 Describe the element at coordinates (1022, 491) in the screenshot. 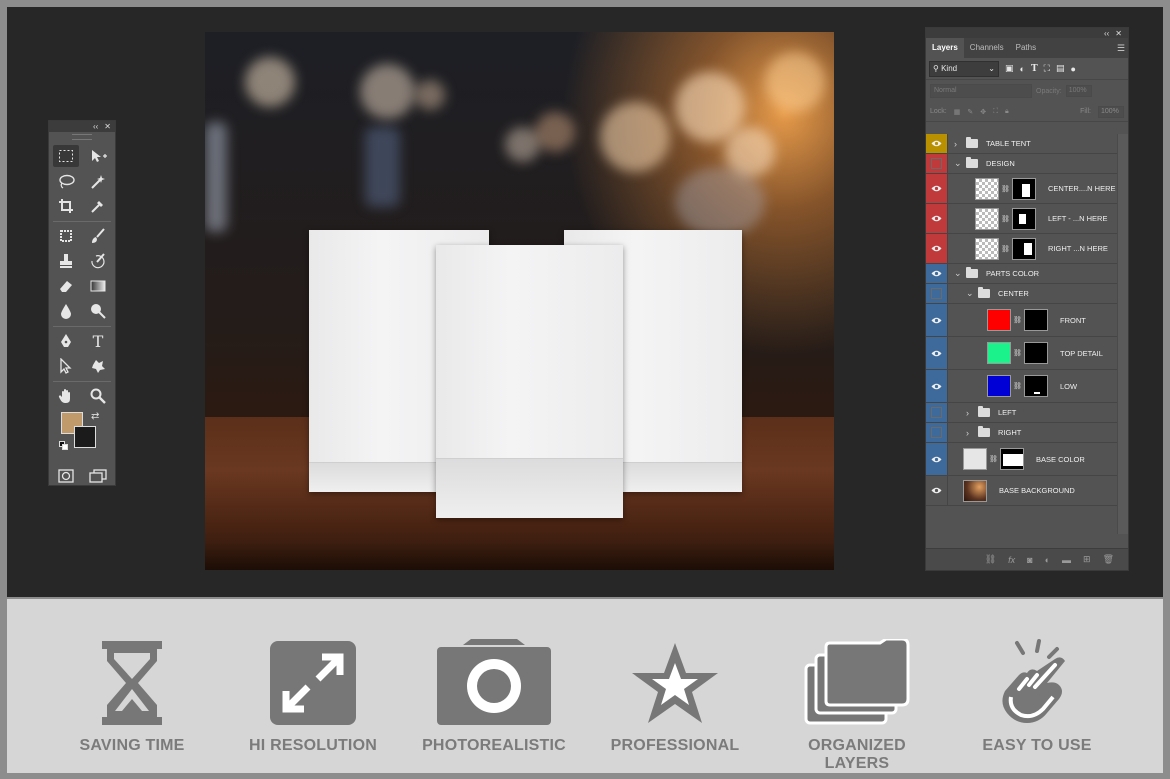

I see `layer-row: BASE BACKGROUND` at that location.